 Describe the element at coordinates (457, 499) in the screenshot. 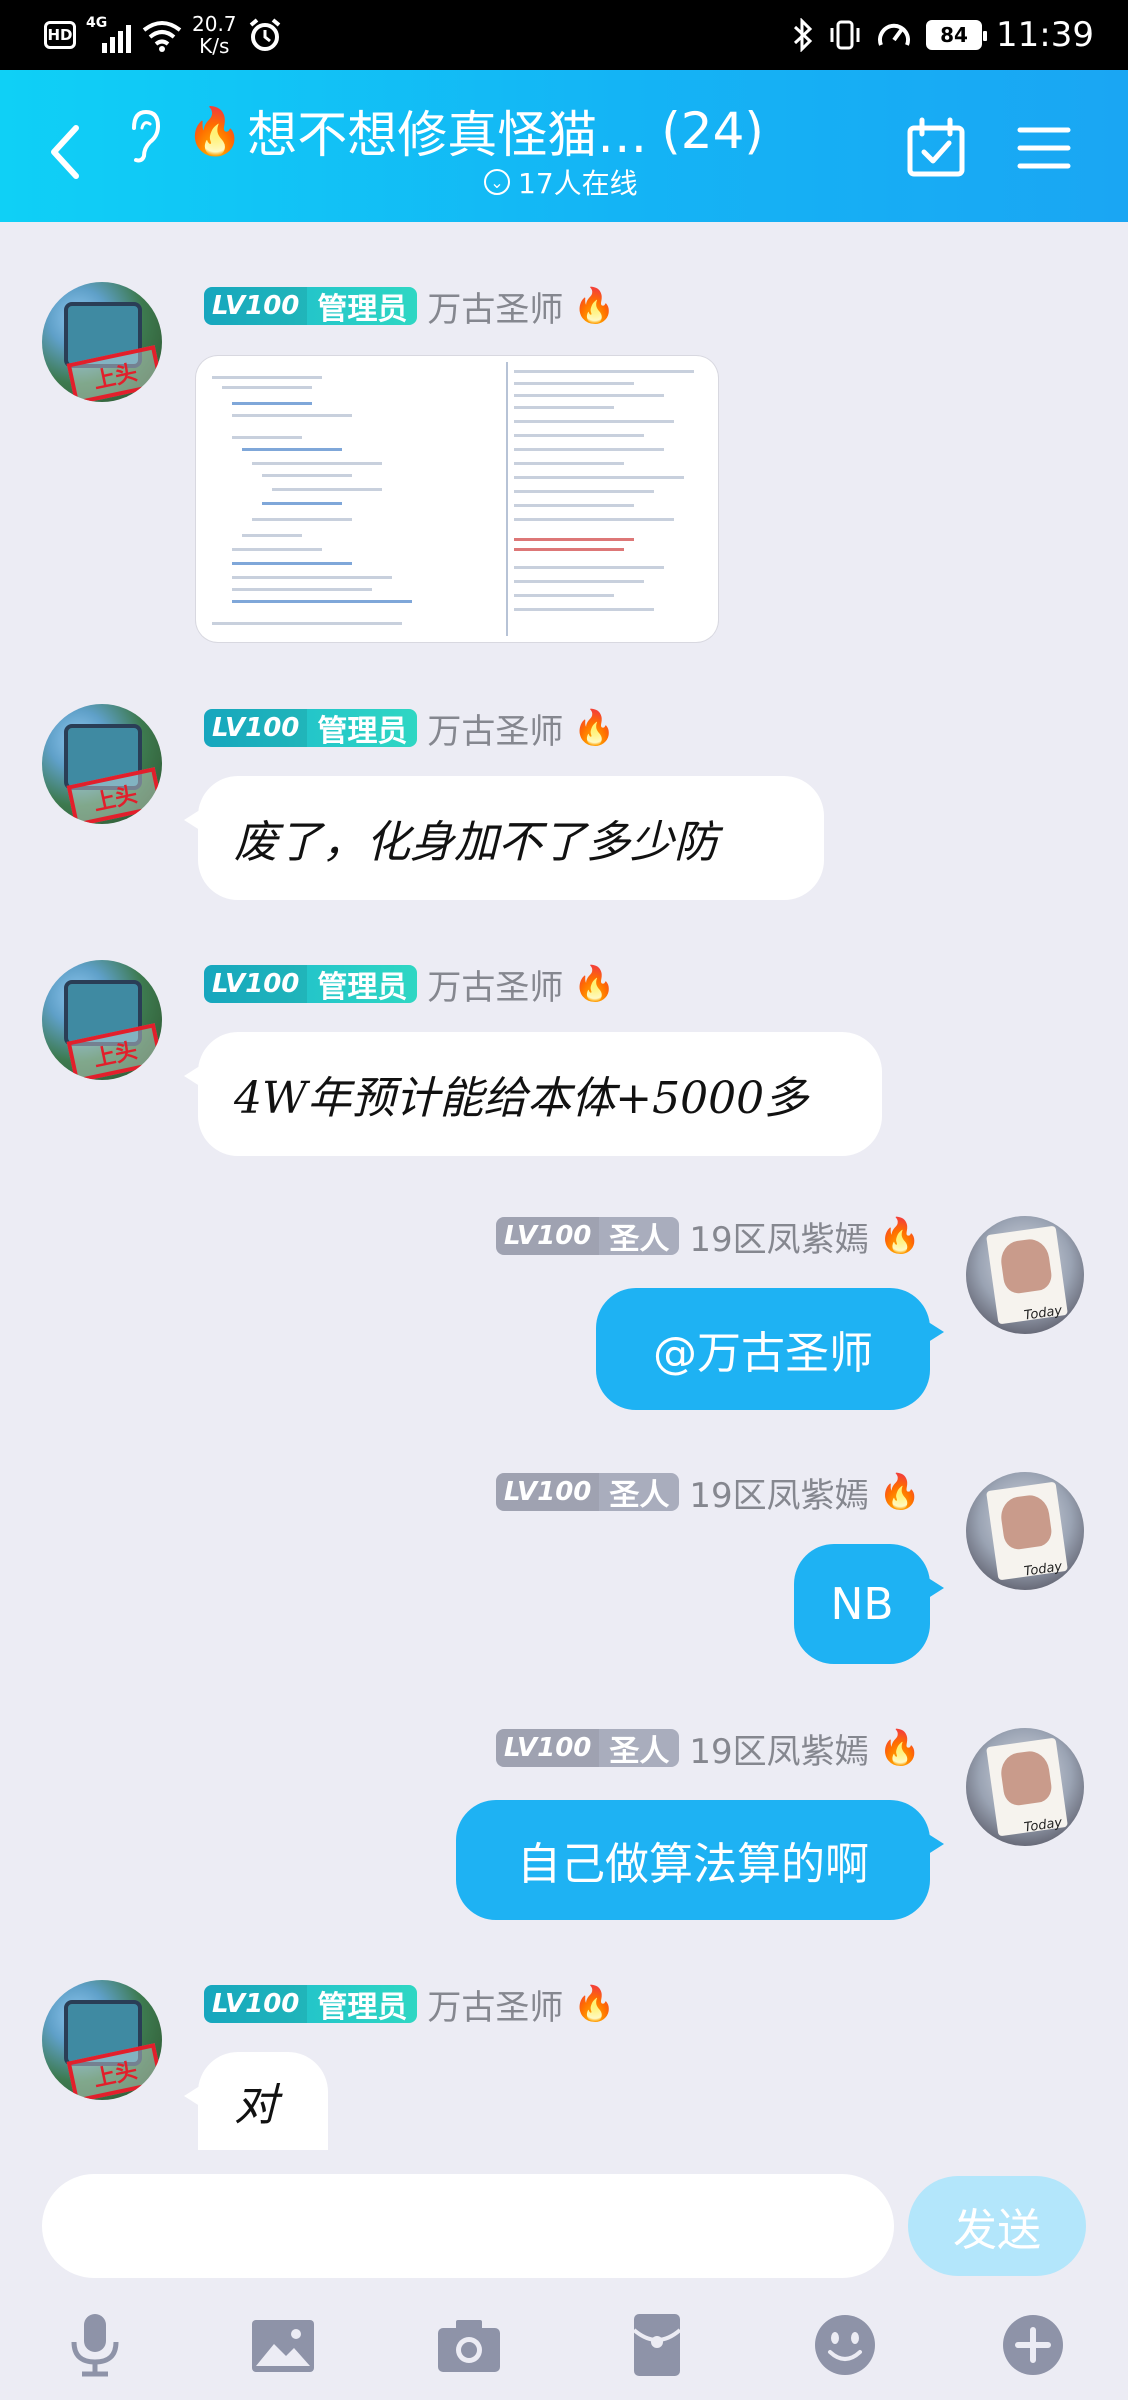

I see `image-message` at that location.